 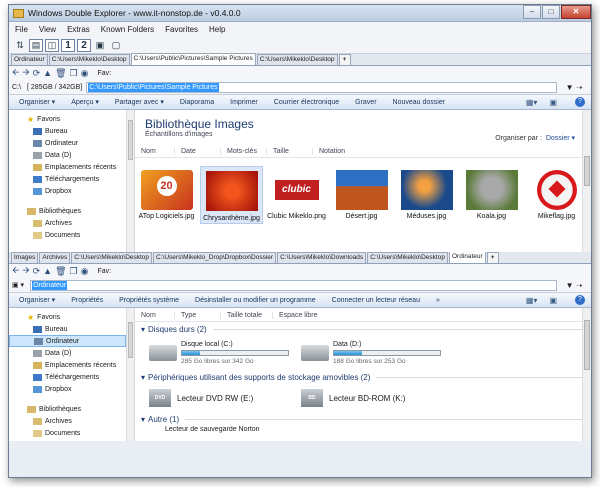 What do you see at coordinates (244, 151) in the screenshot?
I see `col-mots-cles: Mots-clés` at bounding box center [244, 151].